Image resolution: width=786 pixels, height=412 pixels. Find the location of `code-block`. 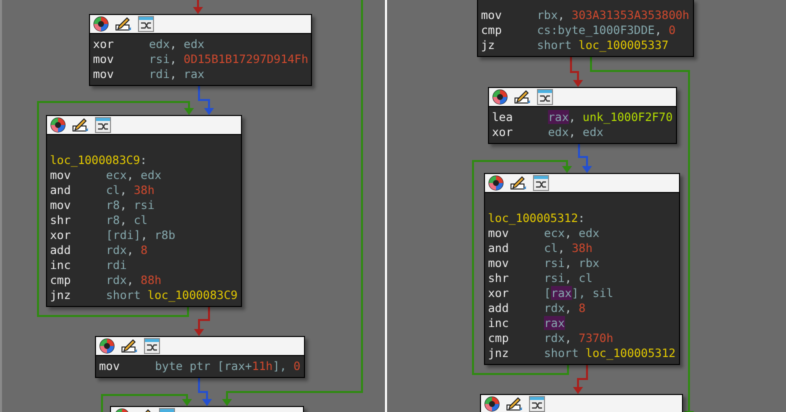

code-block is located at coordinates (581, 403).